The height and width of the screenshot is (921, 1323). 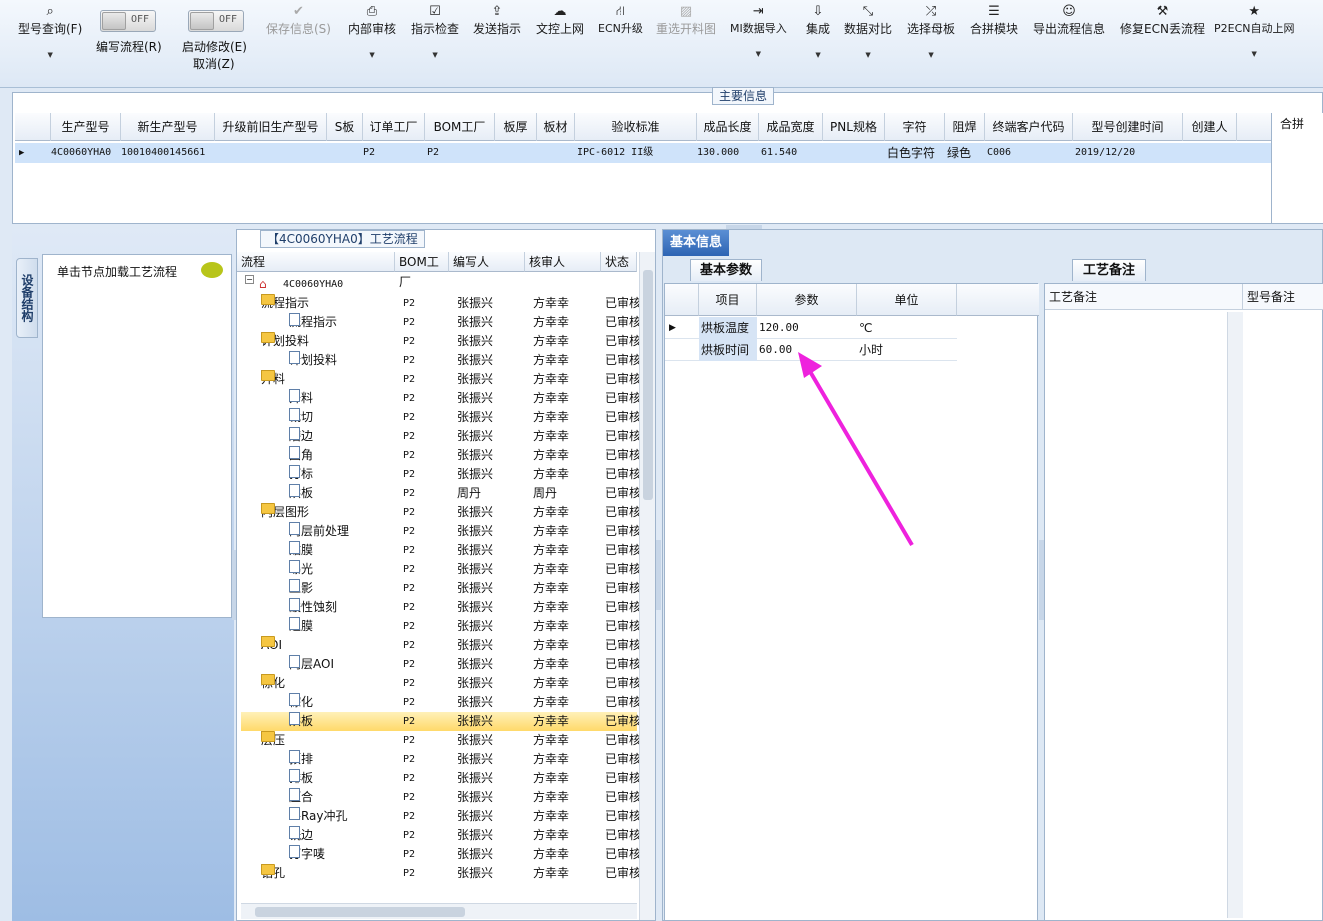 I want to click on vertical-splitter-right, so click(x=1041, y=580).